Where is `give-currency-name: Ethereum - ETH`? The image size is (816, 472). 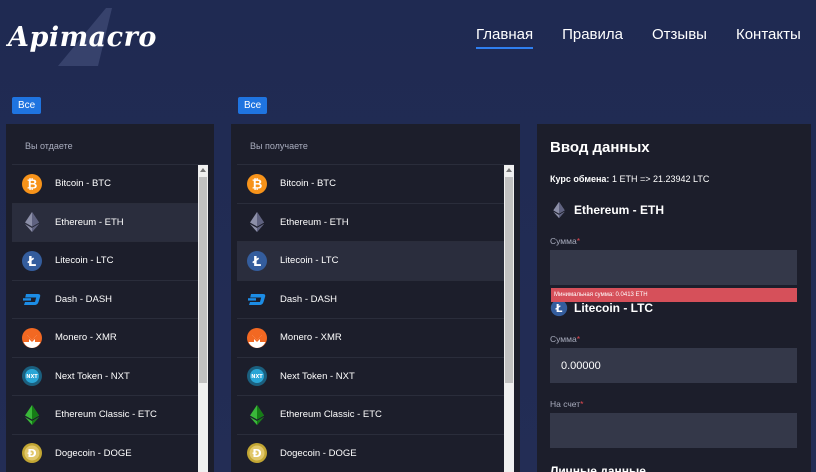 give-currency-name: Ethereum - ETH is located at coordinates (619, 210).